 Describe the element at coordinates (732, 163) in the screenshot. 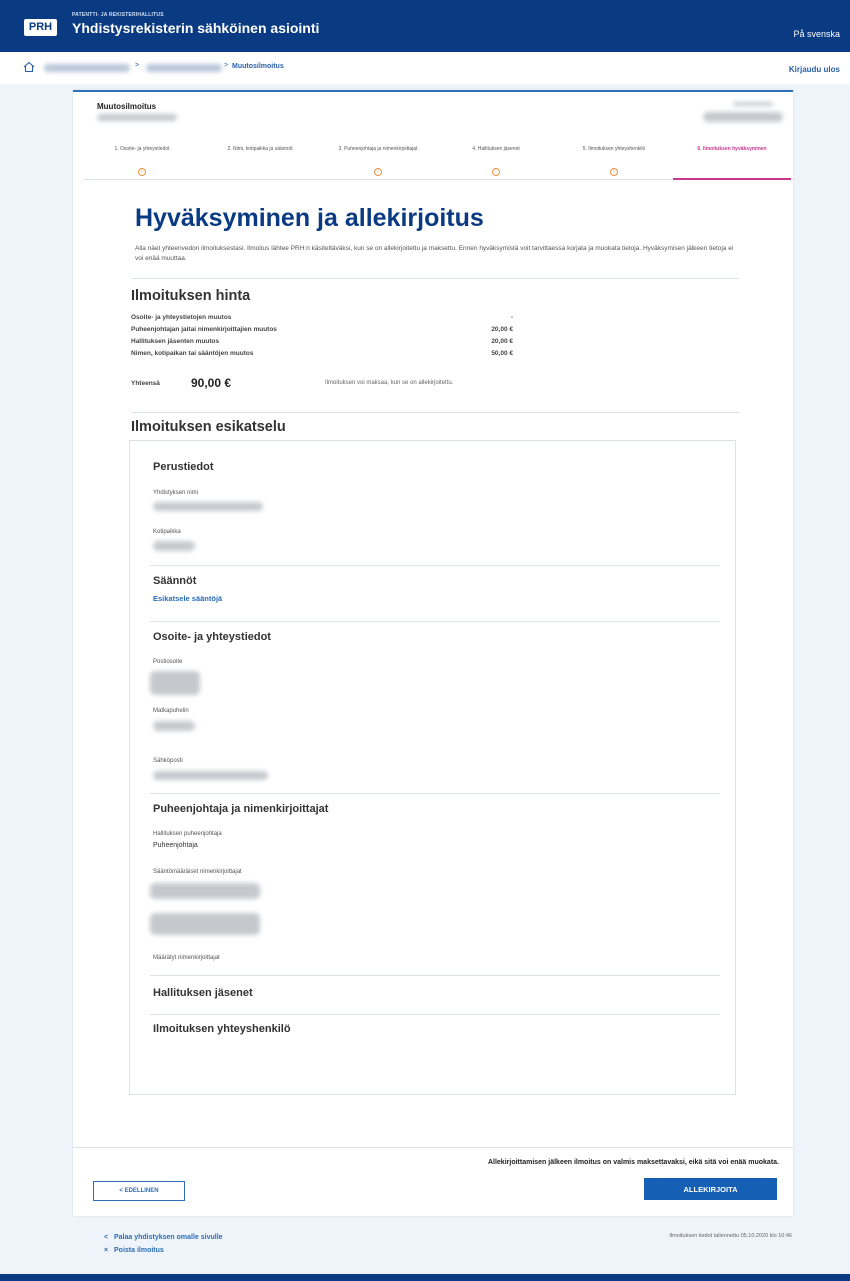

I see `step-6: 6. Ilmoituksen hyväksyminen` at that location.